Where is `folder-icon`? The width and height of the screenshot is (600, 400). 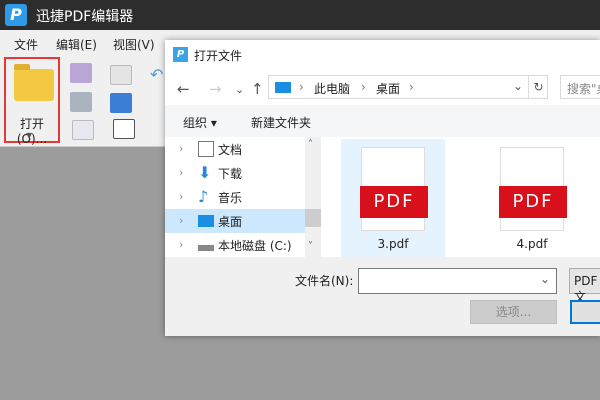
folder-icon is located at coordinates (34, 82).